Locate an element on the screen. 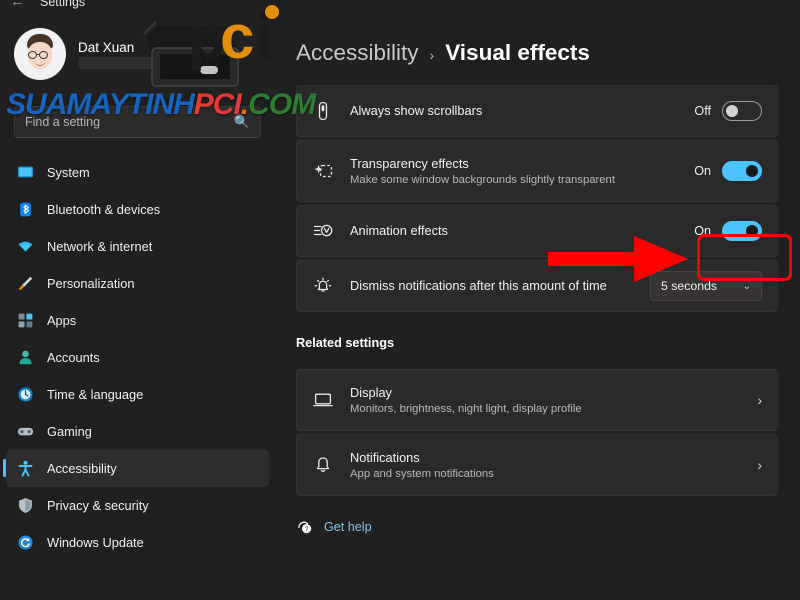 This screenshot has width=800, height=600. sidebar-item-label: Accessibility is located at coordinates (82, 468).